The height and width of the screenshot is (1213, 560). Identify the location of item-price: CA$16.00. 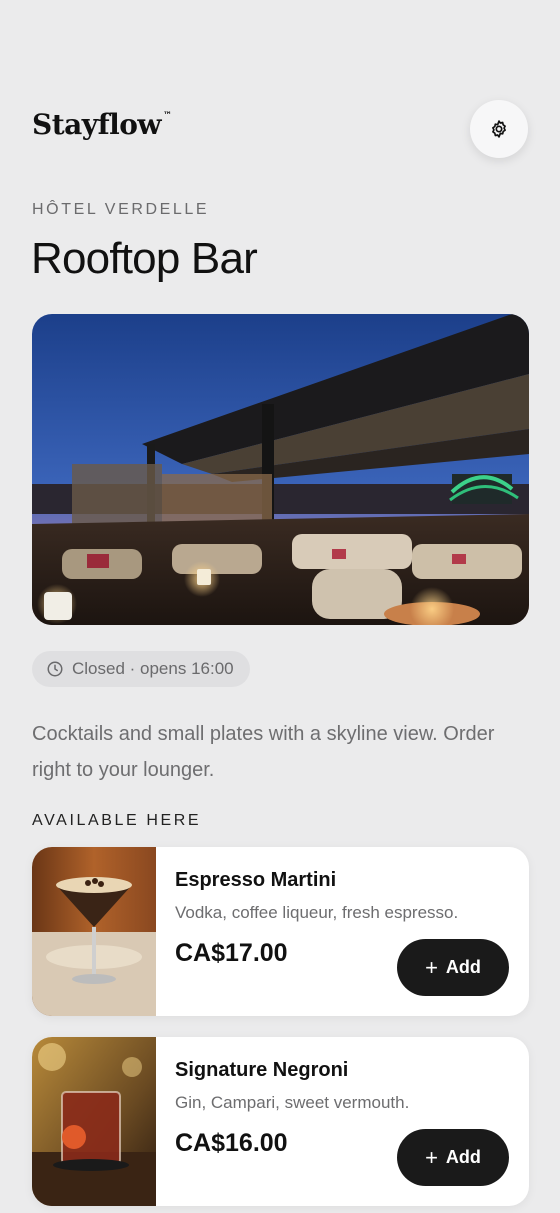
(231, 1143).